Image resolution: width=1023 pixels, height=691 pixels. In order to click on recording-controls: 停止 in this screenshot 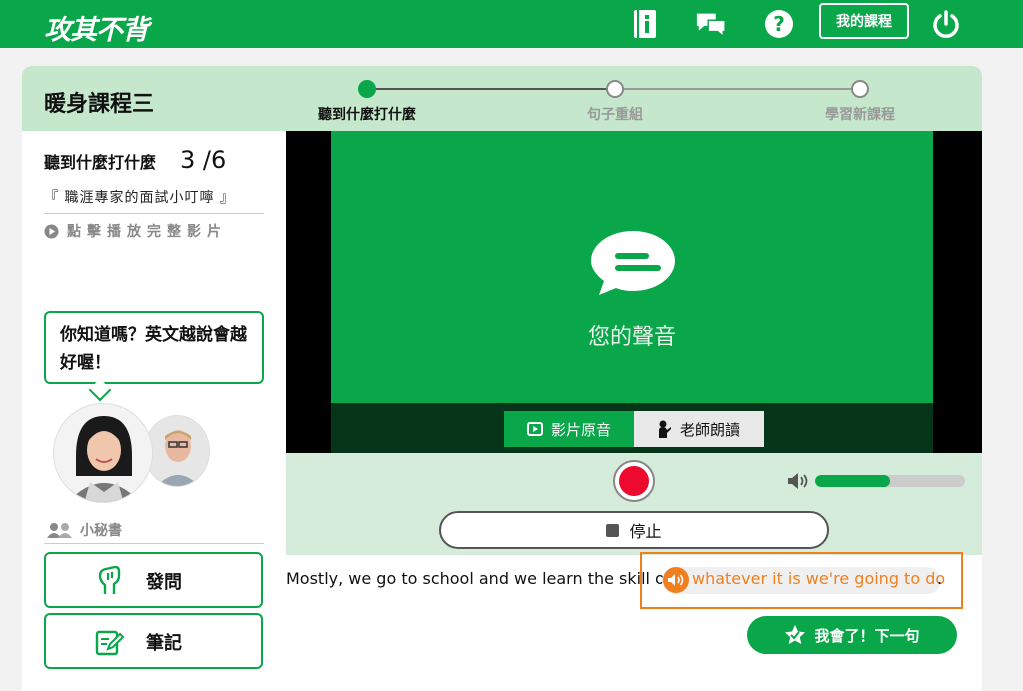, I will do `click(634, 504)`.